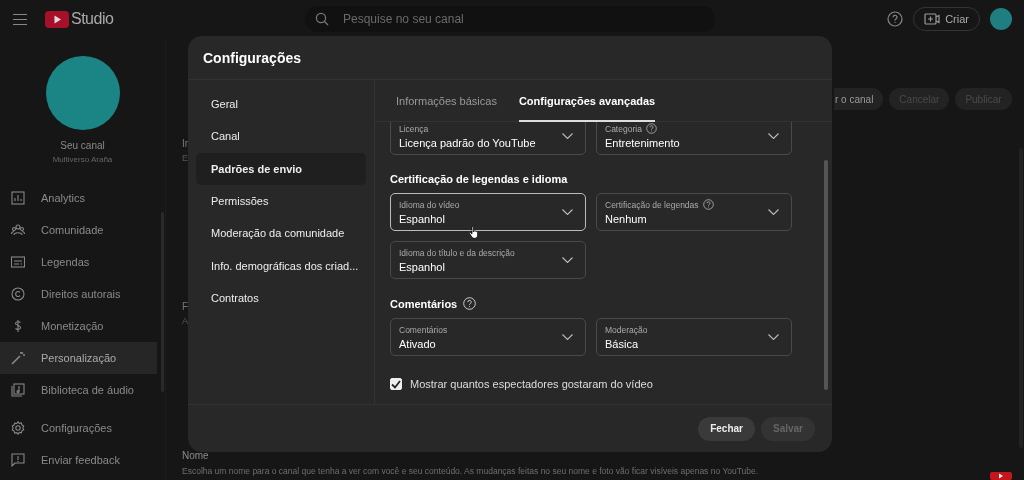  Describe the element at coordinates (694, 337) in the screenshot. I see `dropdown-field: Moderação Básica` at that location.